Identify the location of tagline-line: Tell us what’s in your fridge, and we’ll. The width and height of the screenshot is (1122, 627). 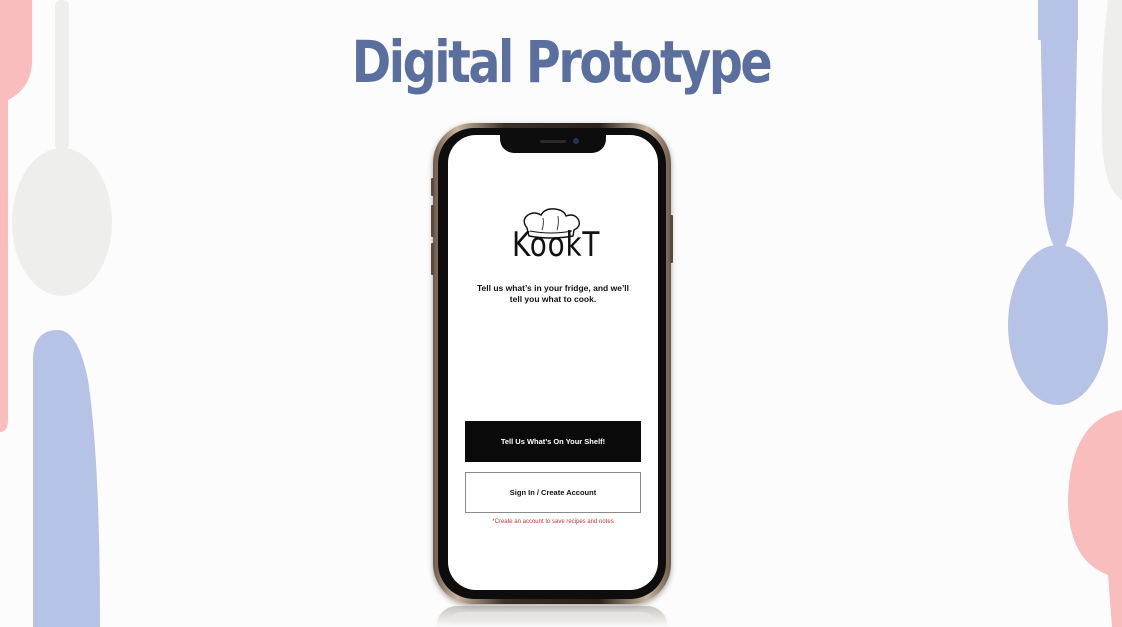
(553, 288).